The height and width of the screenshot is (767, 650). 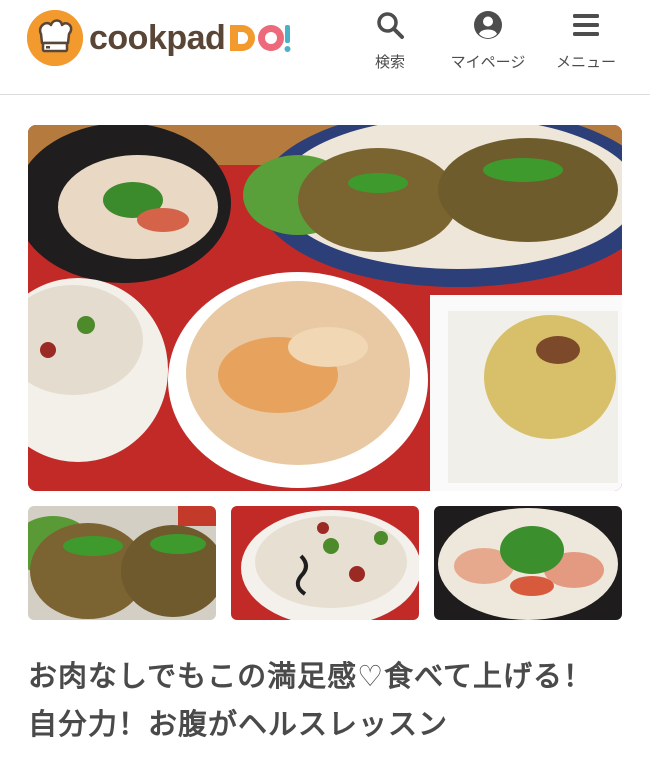 I want to click on logo-wordmark: cookpad, so click(x=157, y=38).